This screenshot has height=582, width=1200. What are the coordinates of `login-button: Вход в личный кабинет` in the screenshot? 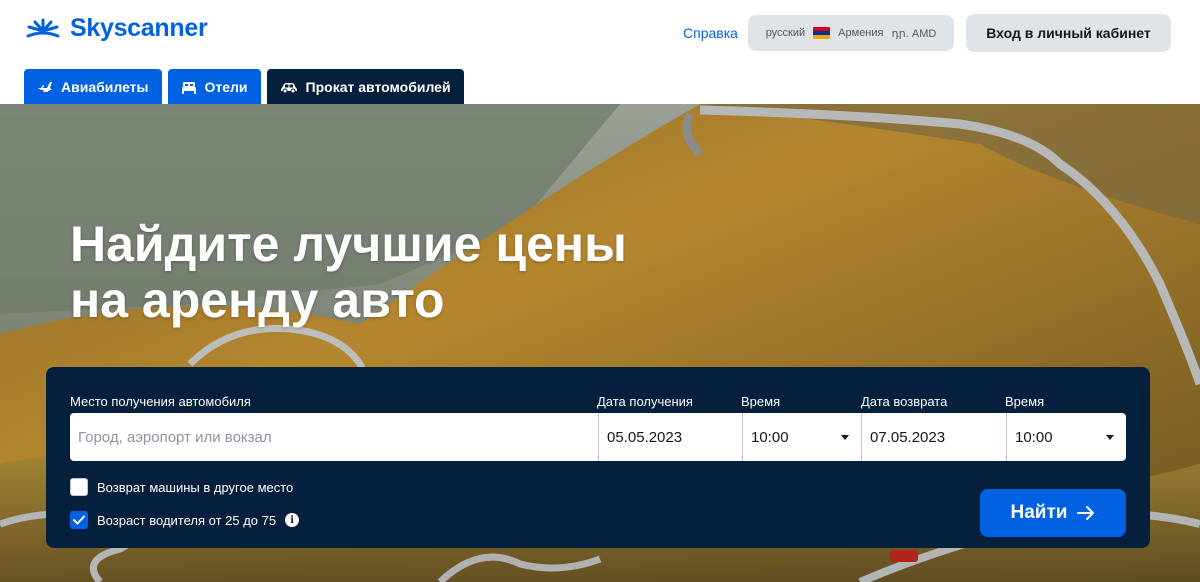 It's located at (1068, 33).